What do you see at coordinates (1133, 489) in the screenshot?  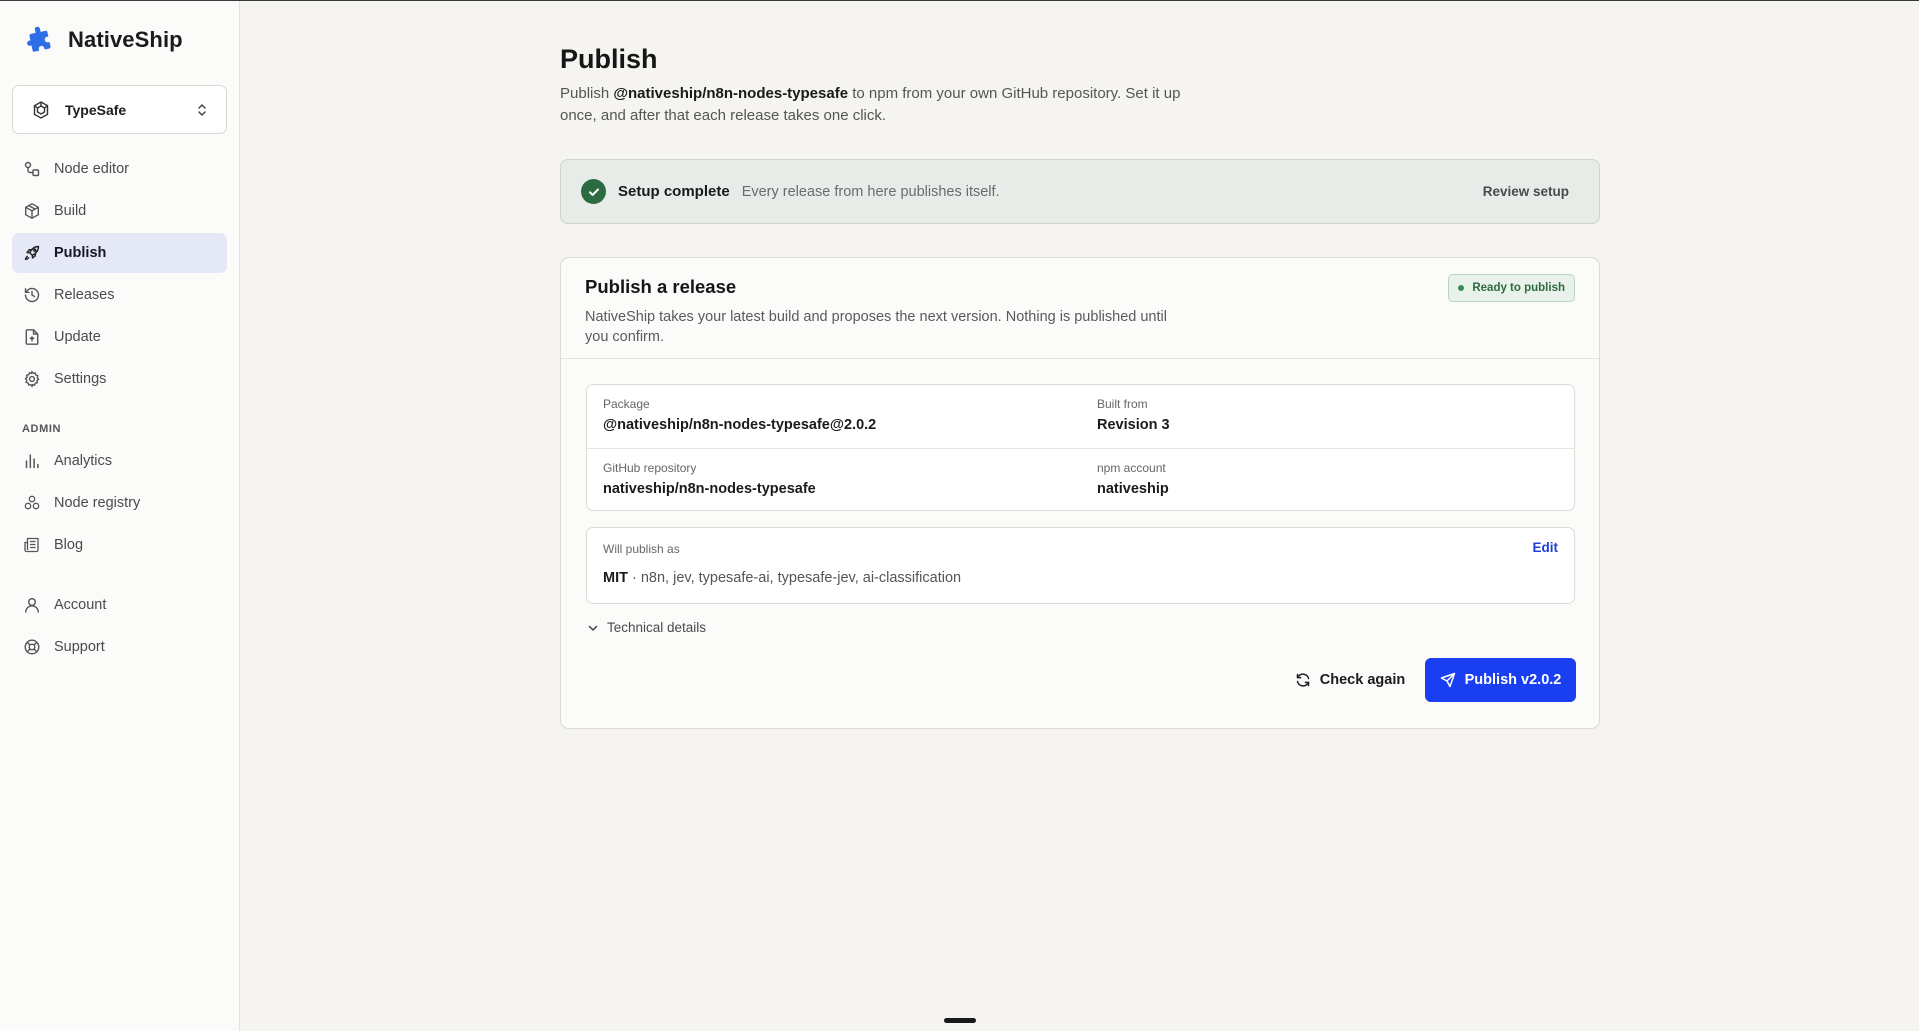 I see `npm-account-value: nativeship` at bounding box center [1133, 489].